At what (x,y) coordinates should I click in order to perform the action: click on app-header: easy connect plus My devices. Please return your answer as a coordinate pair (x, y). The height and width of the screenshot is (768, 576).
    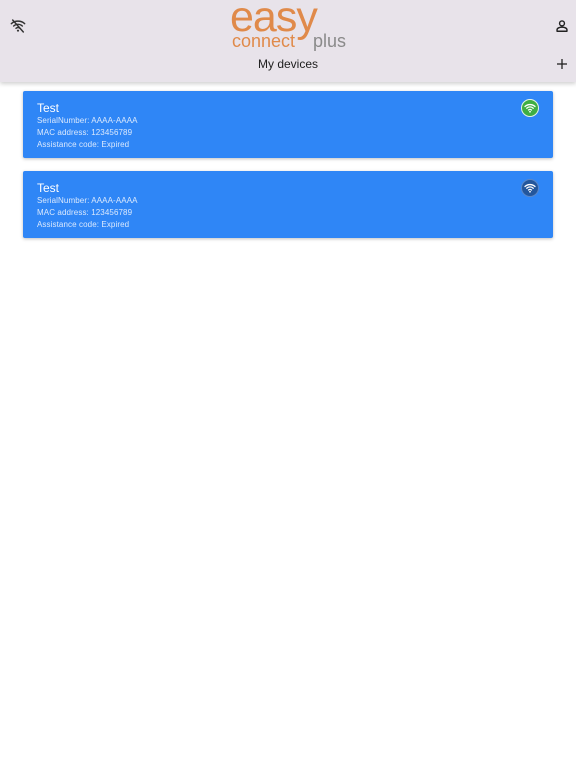
    Looking at the image, I should click on (288, 41).